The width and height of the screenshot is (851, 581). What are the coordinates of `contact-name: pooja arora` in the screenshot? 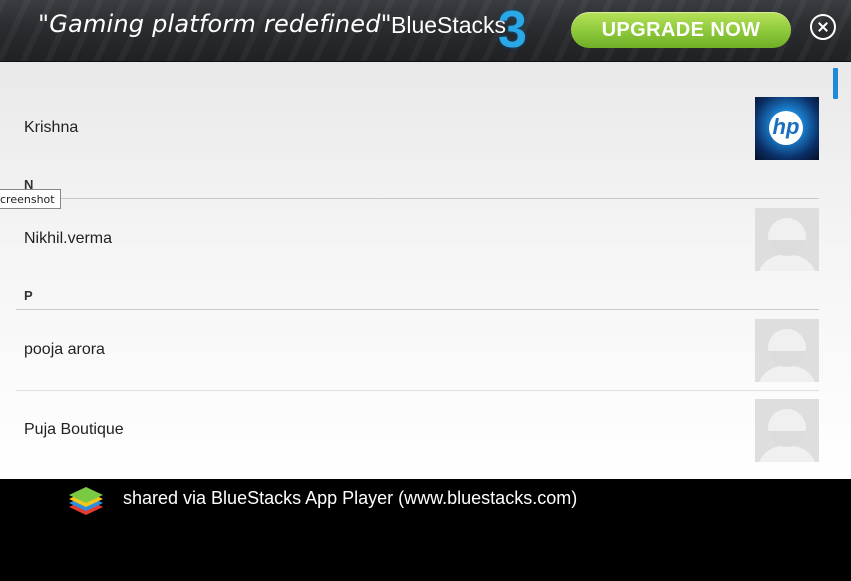 It's located at (64, 349).